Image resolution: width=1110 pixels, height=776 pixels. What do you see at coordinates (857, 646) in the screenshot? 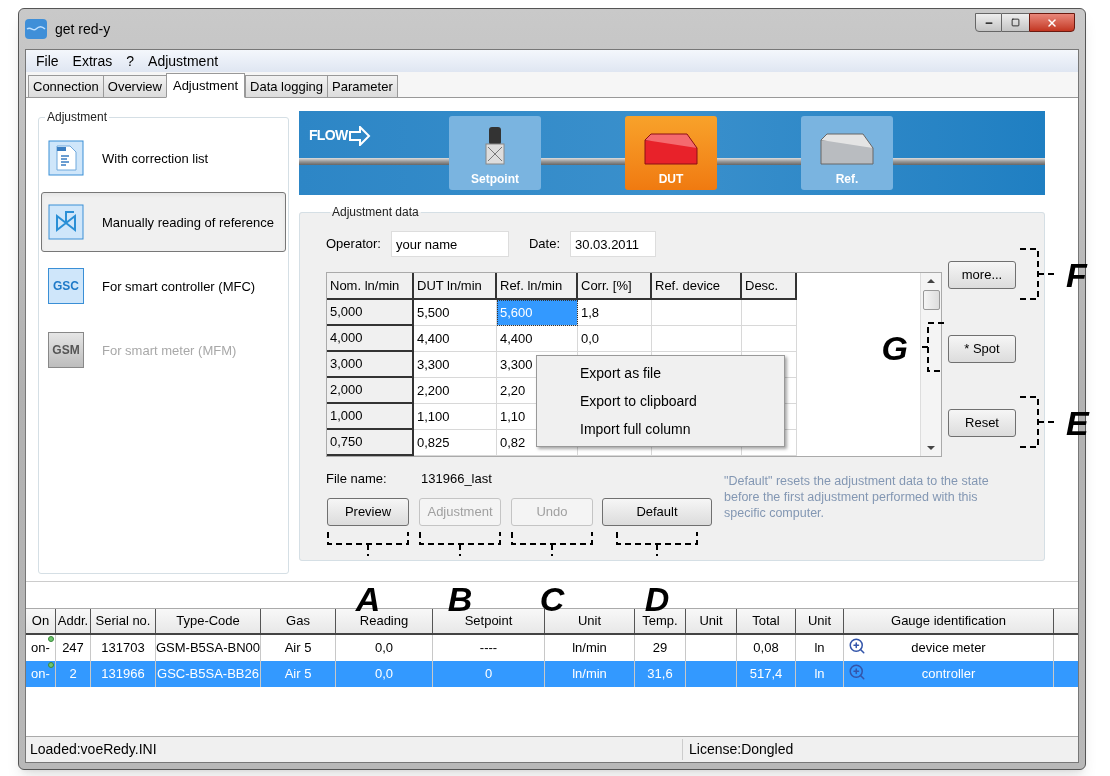
I see `magnifier-icon` at bounding box center [857, 646].